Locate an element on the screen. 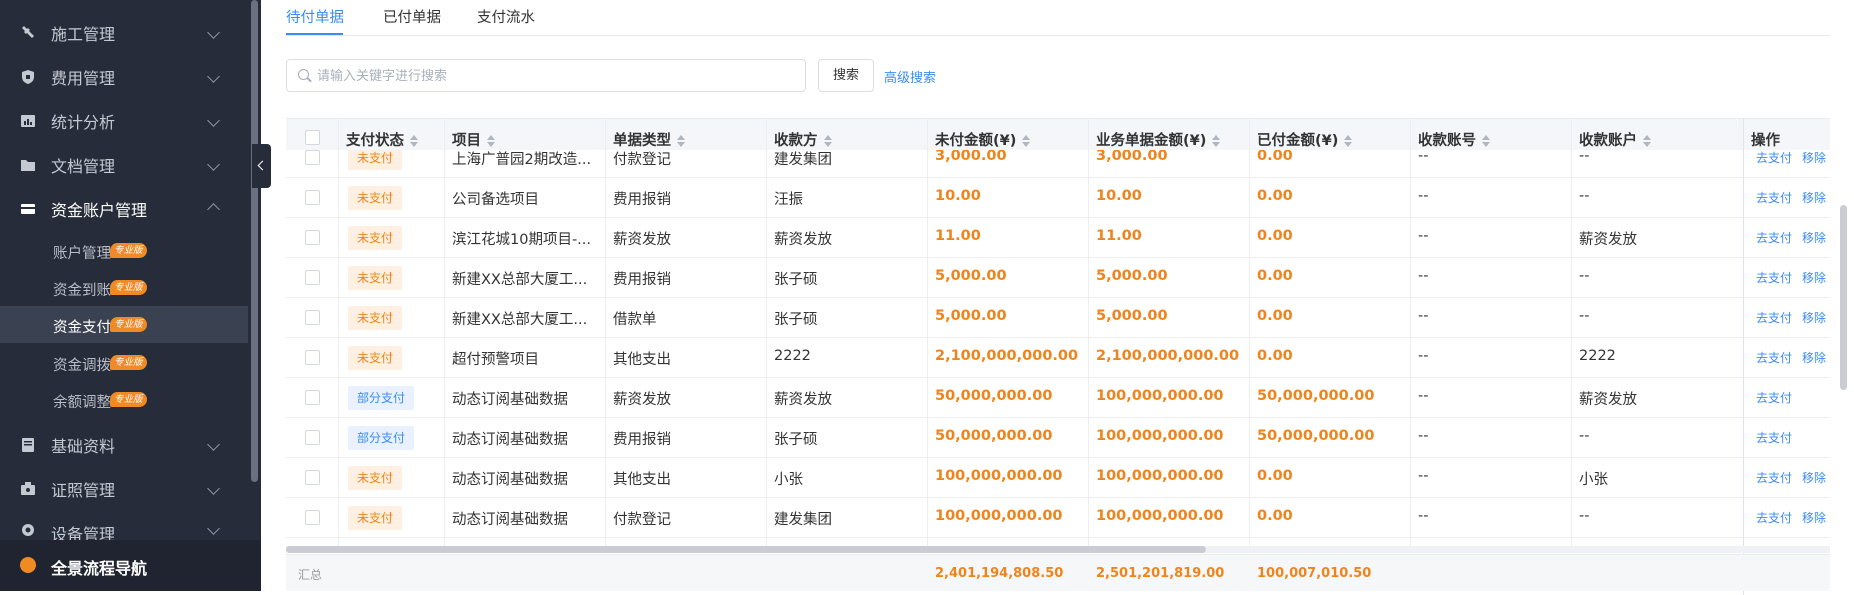  sidebar-item-fund-arrival: 资金到账 专业版 is located at coordinates (124, 287).